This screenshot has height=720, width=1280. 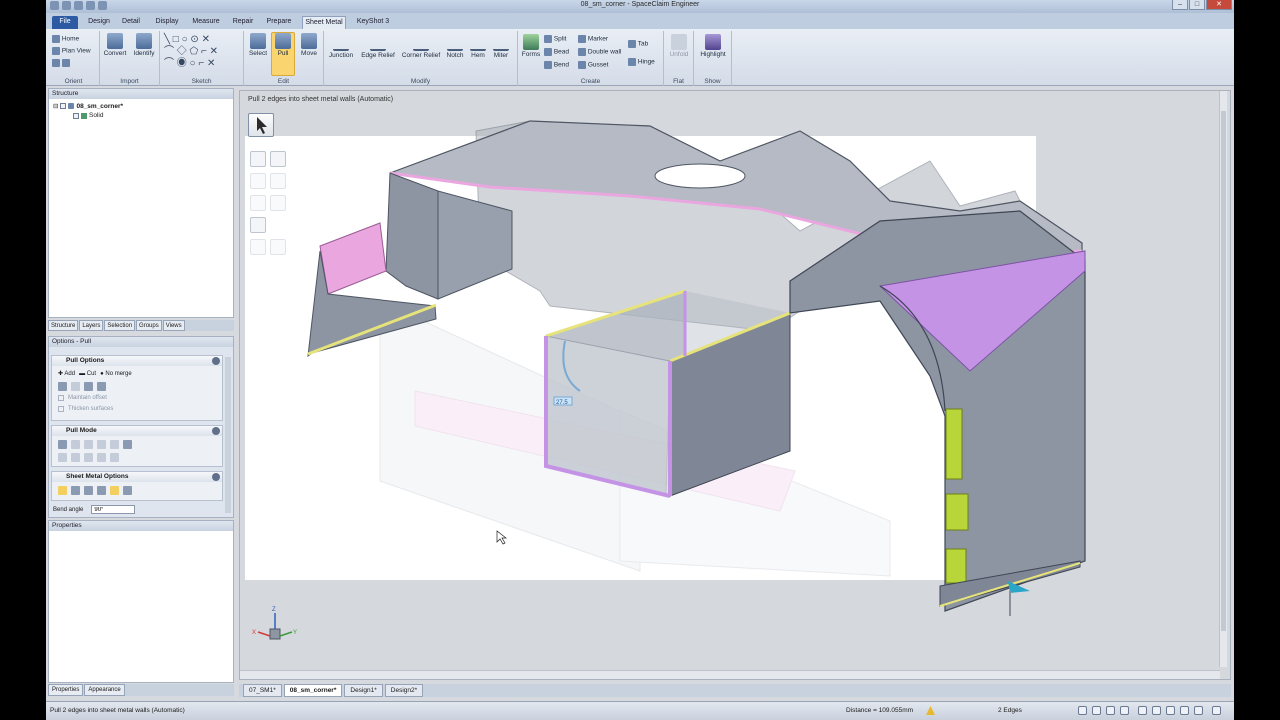 What do you see at coordinates (638, 44) in the screenshot?
I see `tab-button: Tab` at bounding box center [638, 44].